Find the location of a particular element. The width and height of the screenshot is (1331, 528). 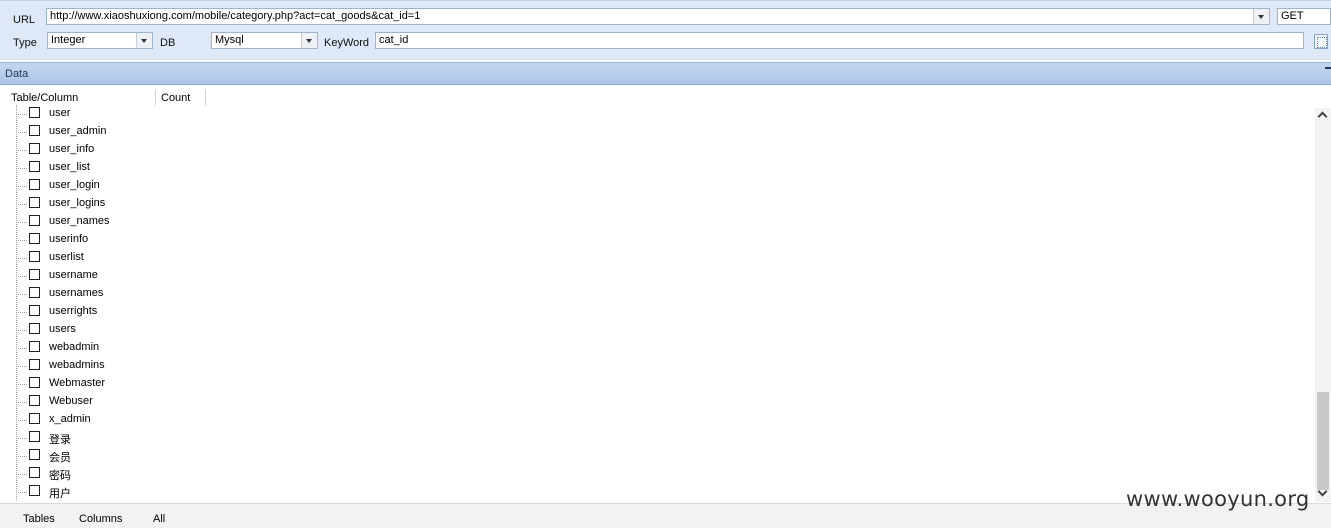

scroll-up-icon is located at coordinates (1323, 115).